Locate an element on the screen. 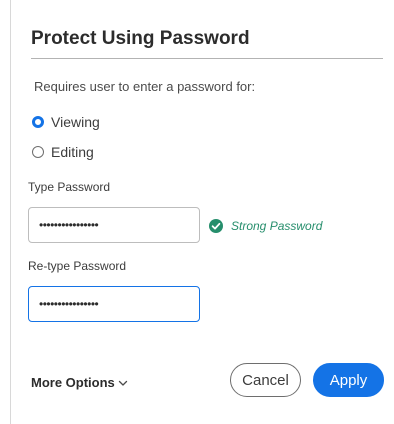 The image size is (394, 424). password-strength-indicator: Strong Password is located at coordinates (265, 226).